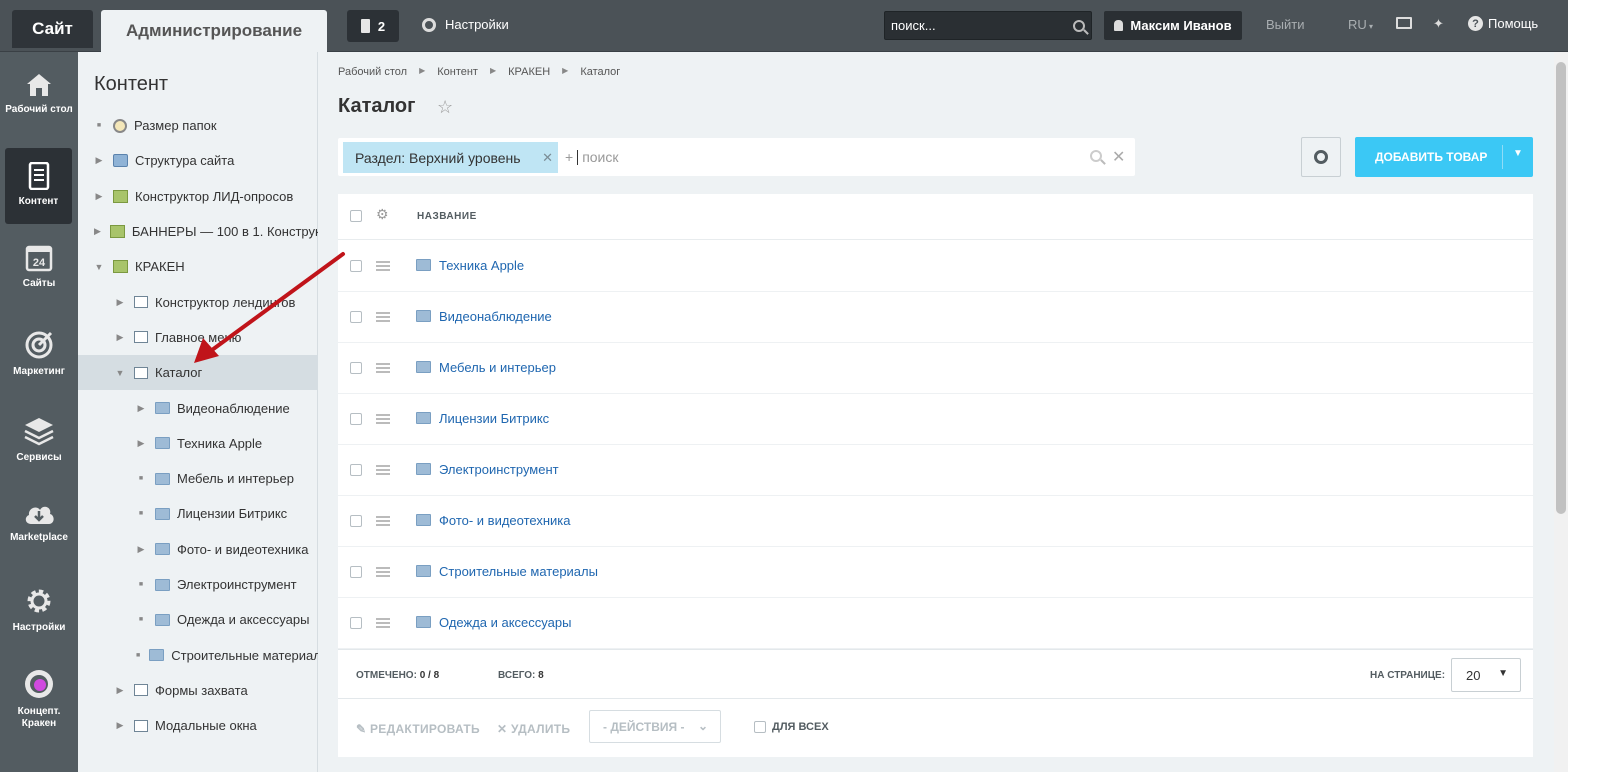 This screenshot has width=1599, height=772. I want to click on table-row: Фото- и видеотехника, so click(935, 521).